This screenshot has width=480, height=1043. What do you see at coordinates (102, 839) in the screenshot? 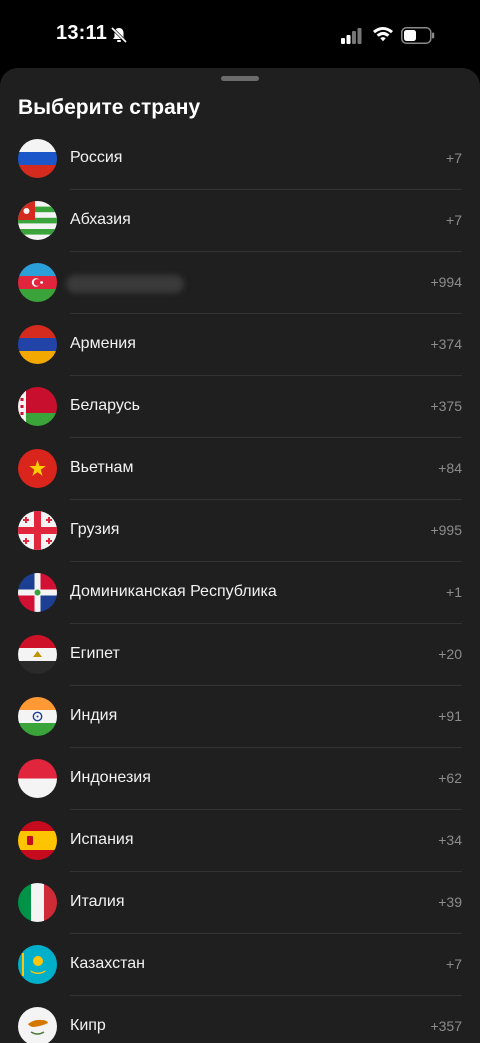
I see `country-name: Испания` at bounding box center [102, 839].